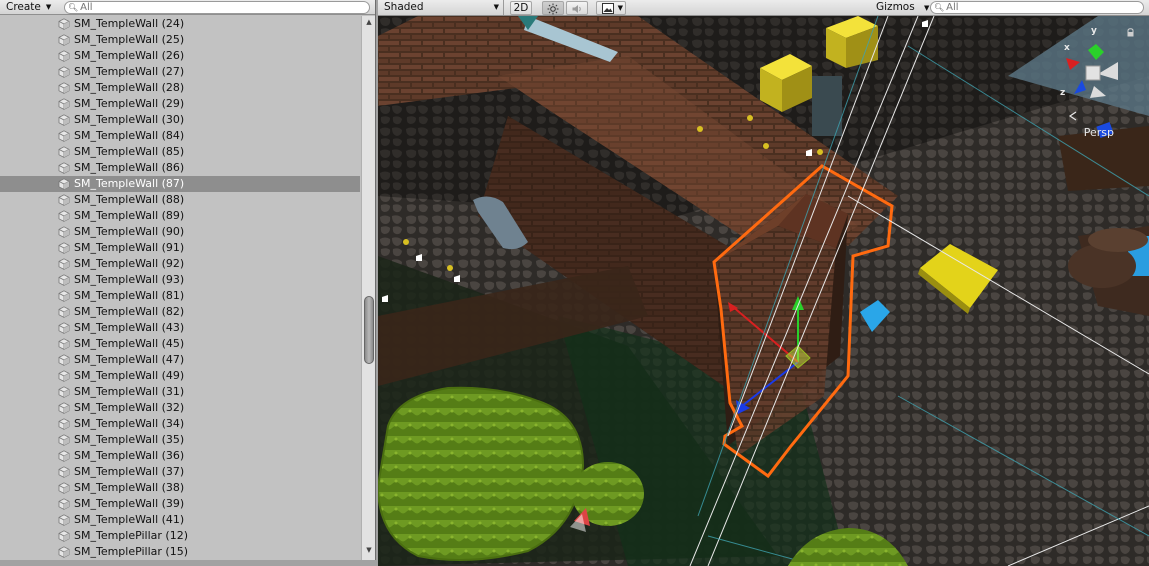  What do you see at coordinates (180, 520) in the screenshot?
I see `hierarchy-item: SM_TempleWall (41)` at bounding box center [180, 520].